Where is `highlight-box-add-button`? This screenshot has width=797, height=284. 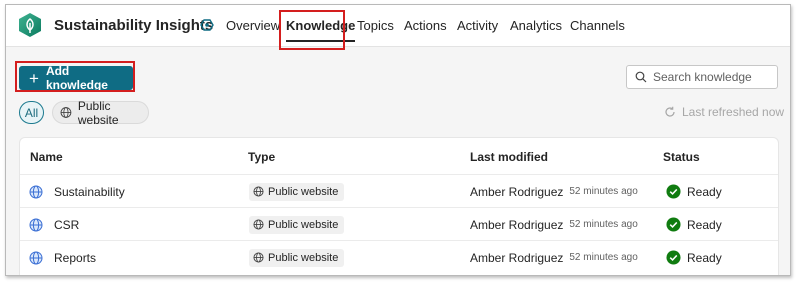 highlight-box-add-button is located at coordinates (75, 76).